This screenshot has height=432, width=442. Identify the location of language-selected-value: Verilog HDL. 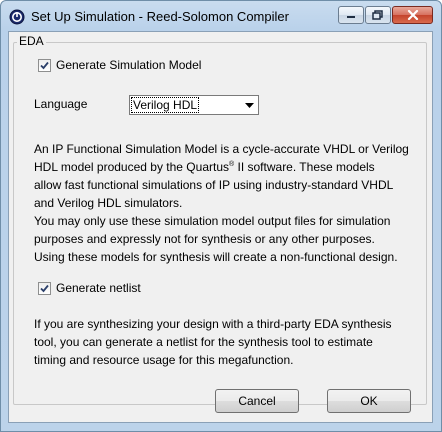
(165, 105).